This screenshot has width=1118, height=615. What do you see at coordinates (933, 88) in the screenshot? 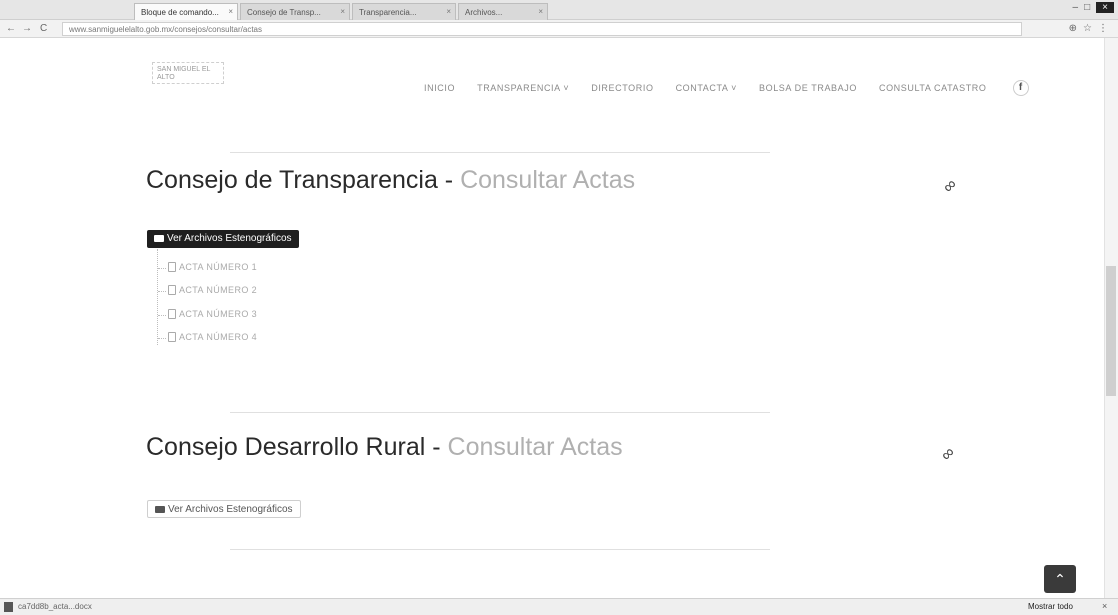
I see `nav-item-consulta-catastro: CONSULTA CATASTRO` at bounding box center [933, 88].